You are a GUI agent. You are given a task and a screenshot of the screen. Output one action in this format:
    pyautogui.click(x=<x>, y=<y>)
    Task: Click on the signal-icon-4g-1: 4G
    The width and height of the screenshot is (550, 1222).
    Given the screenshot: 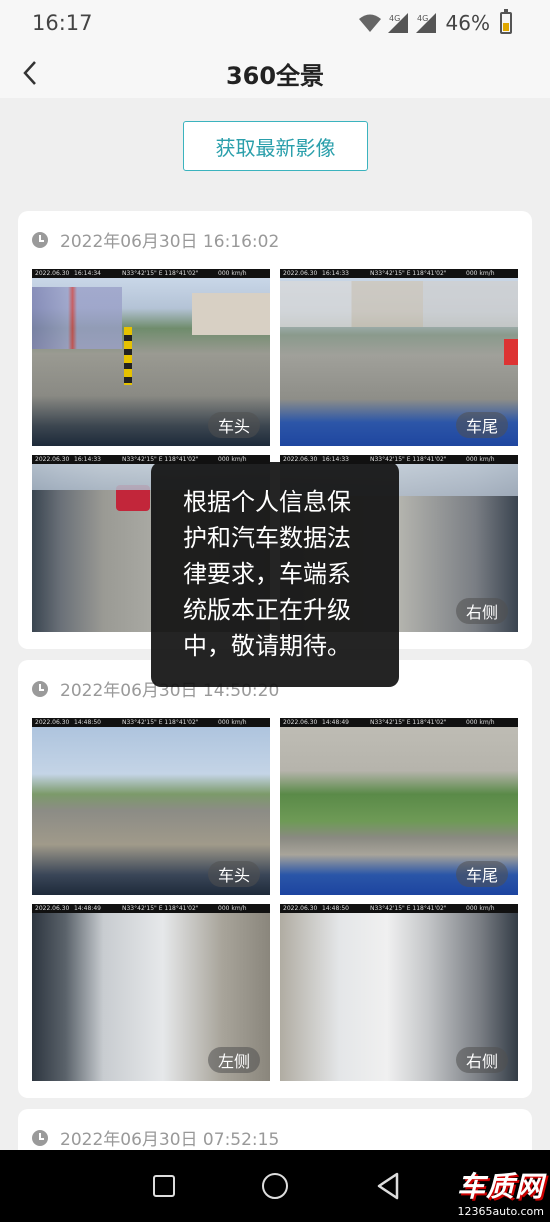 What is the action you would take?
    pyautogui.click(x=397, y=23)
    